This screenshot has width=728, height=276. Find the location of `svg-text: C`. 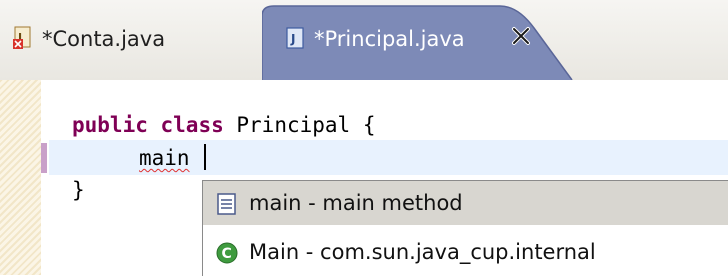

svg-text: C is located at coordinates (227, 254).